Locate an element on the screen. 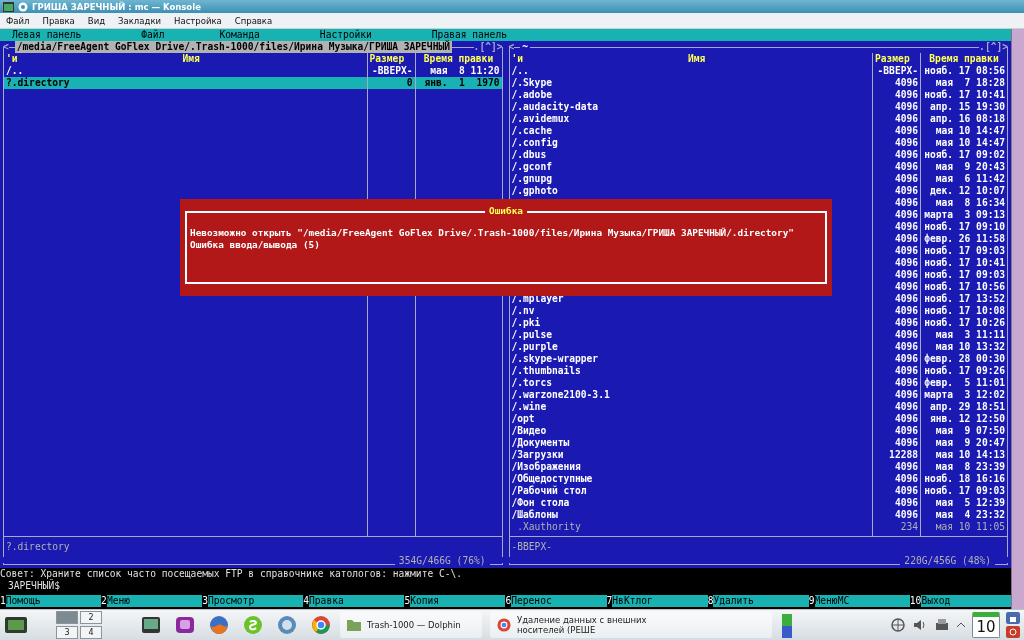  panel-corner-mark: < is located at coordinates (6, 47).